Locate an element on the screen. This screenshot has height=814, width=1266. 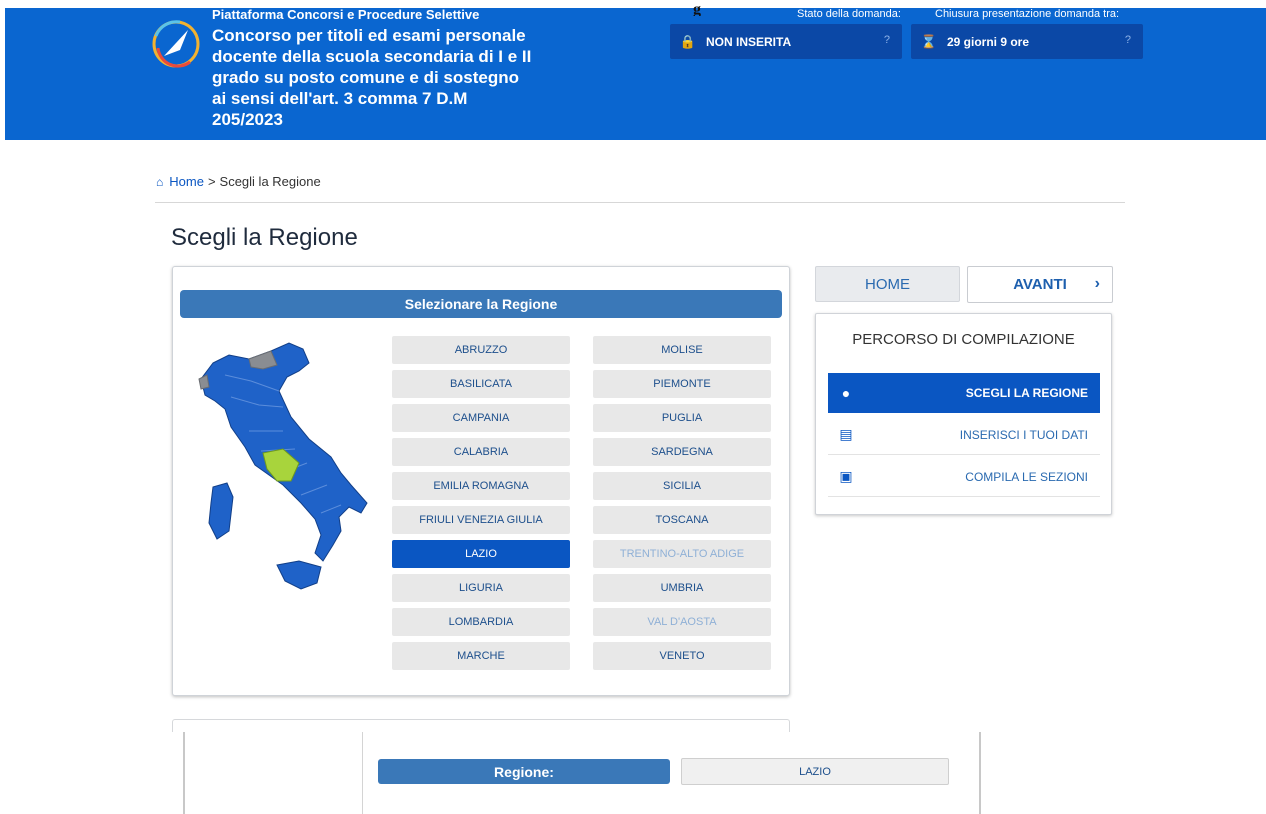
deadline-help-icon: ? is located at coordinates (1128, 40).